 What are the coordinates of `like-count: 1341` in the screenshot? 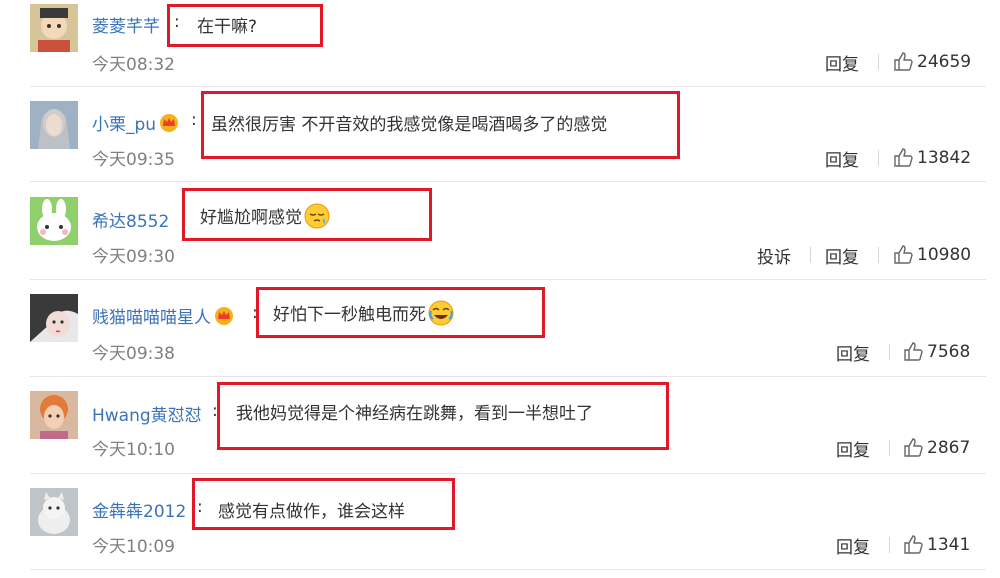 It's located at (949, 545).